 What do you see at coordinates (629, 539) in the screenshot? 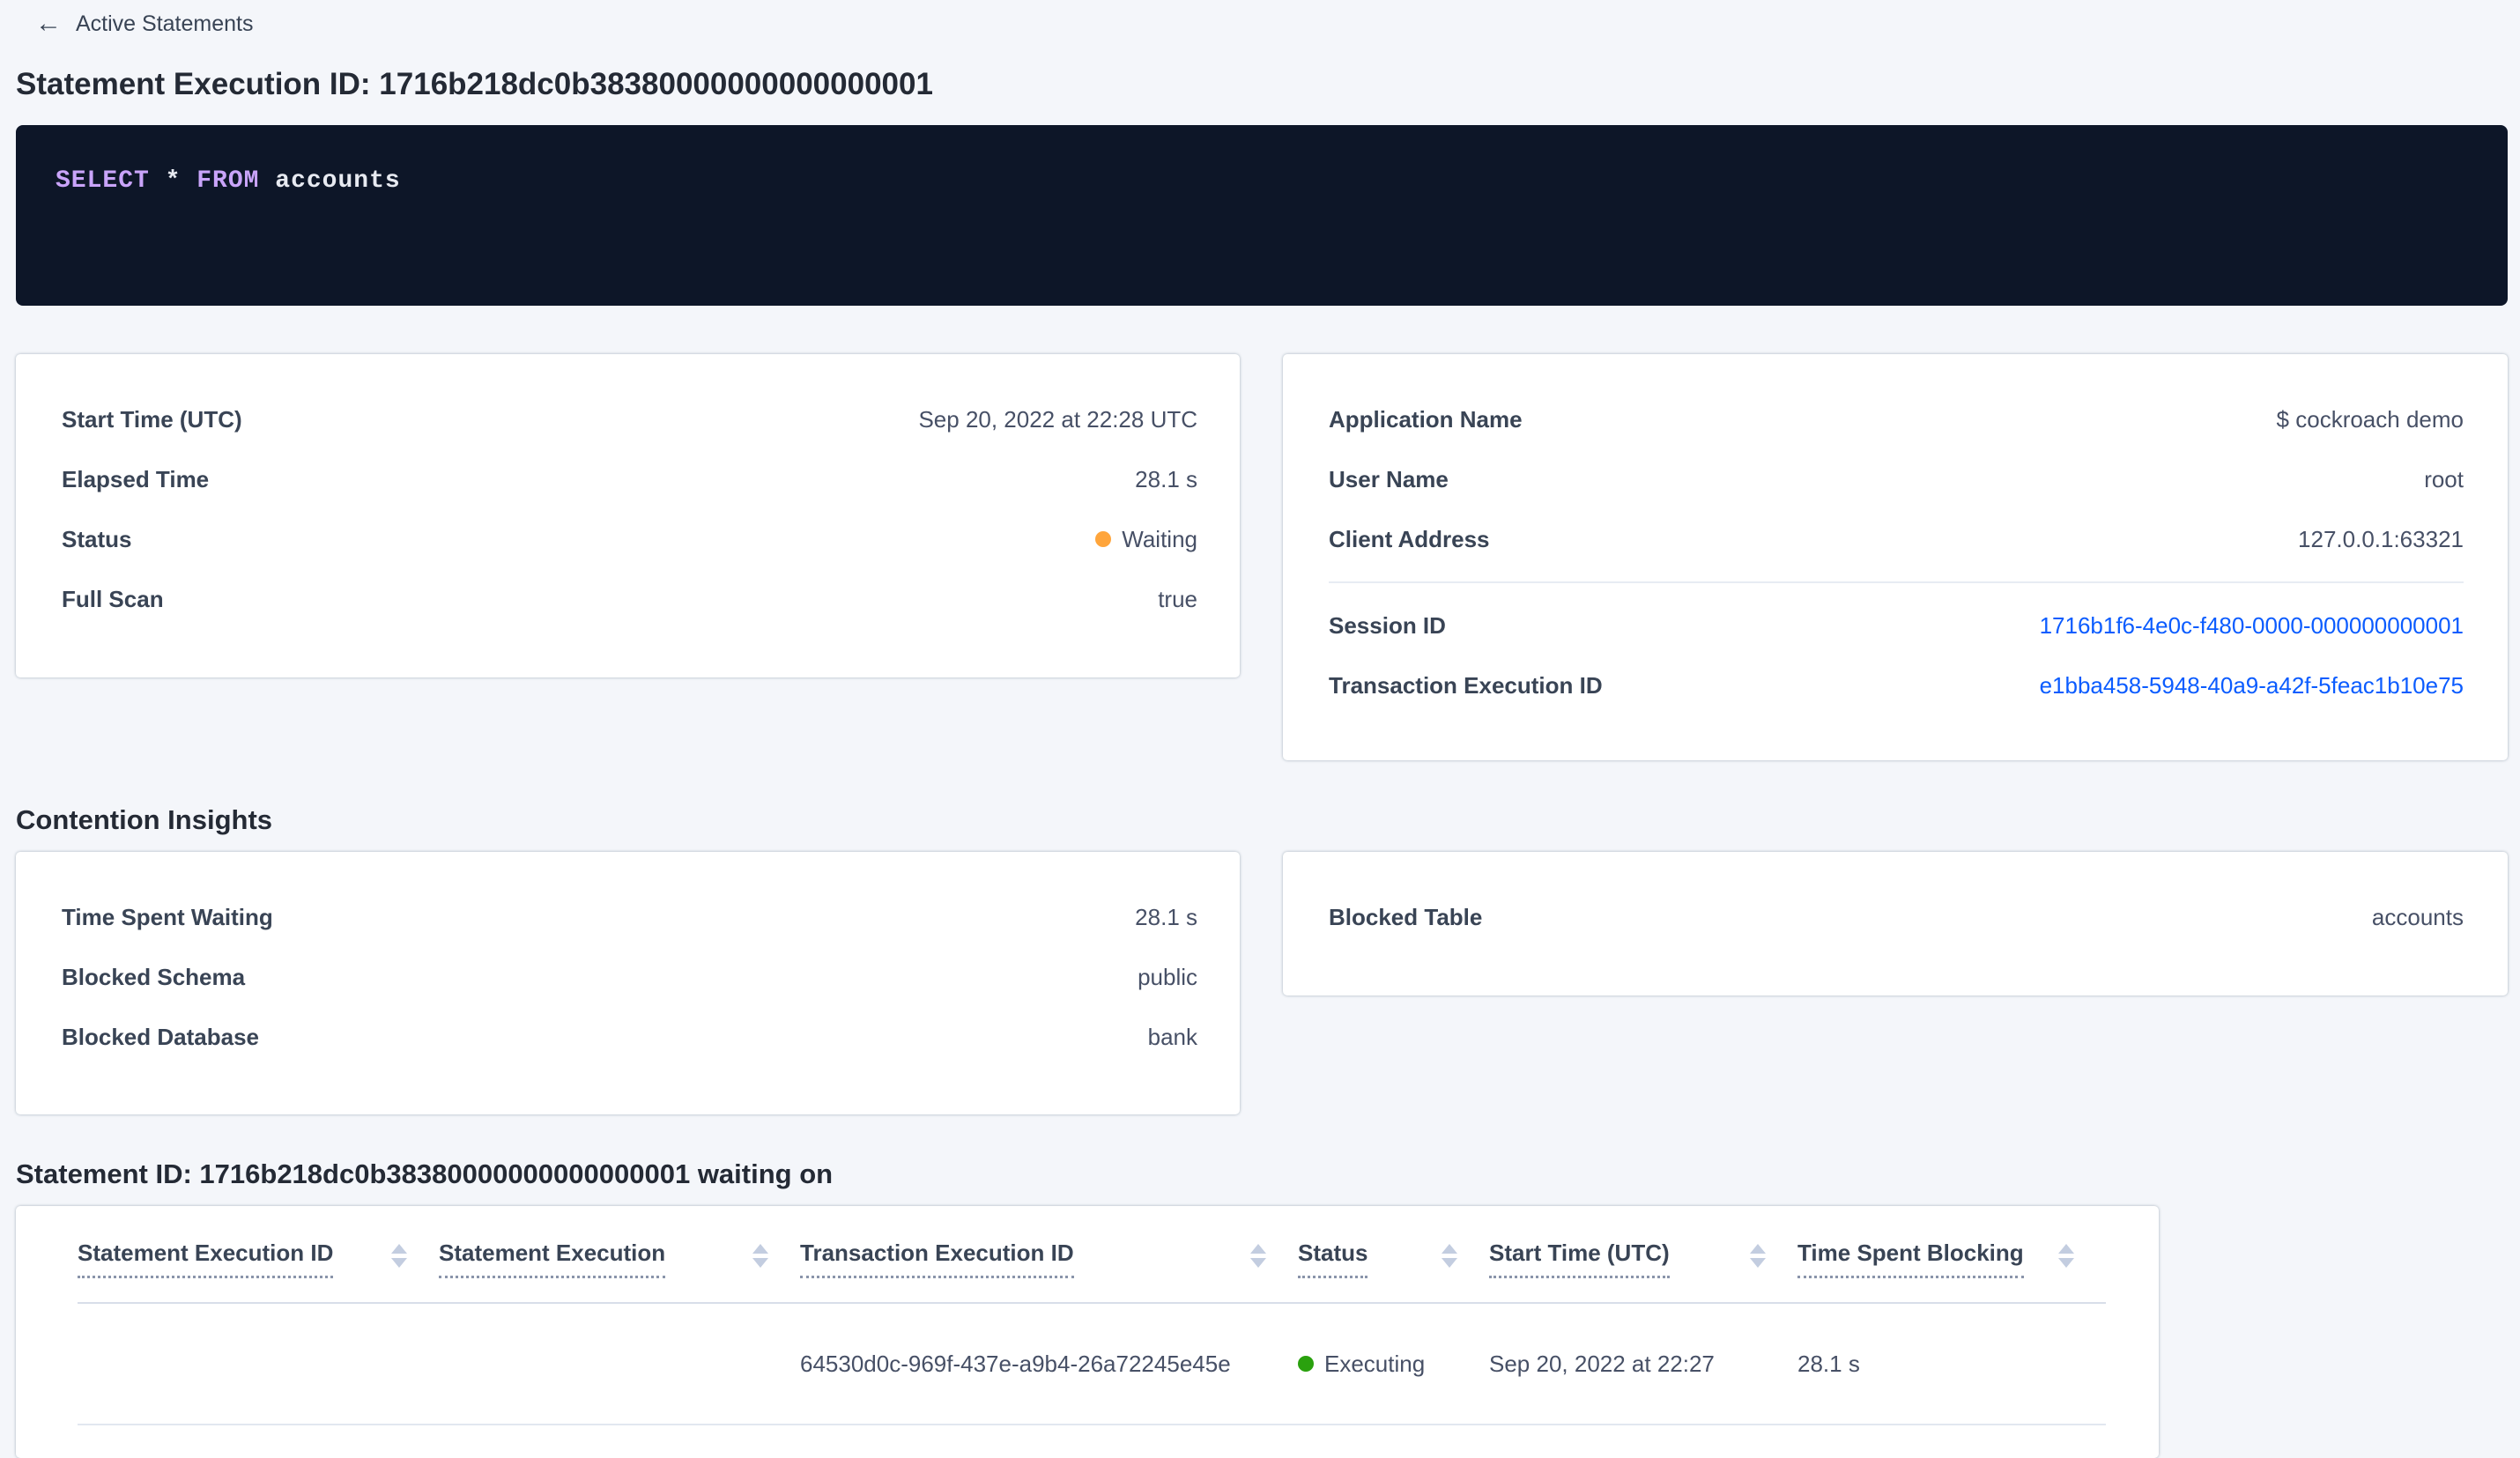
I see `status-row: Status Waiting` at bounding box center [629, 539].